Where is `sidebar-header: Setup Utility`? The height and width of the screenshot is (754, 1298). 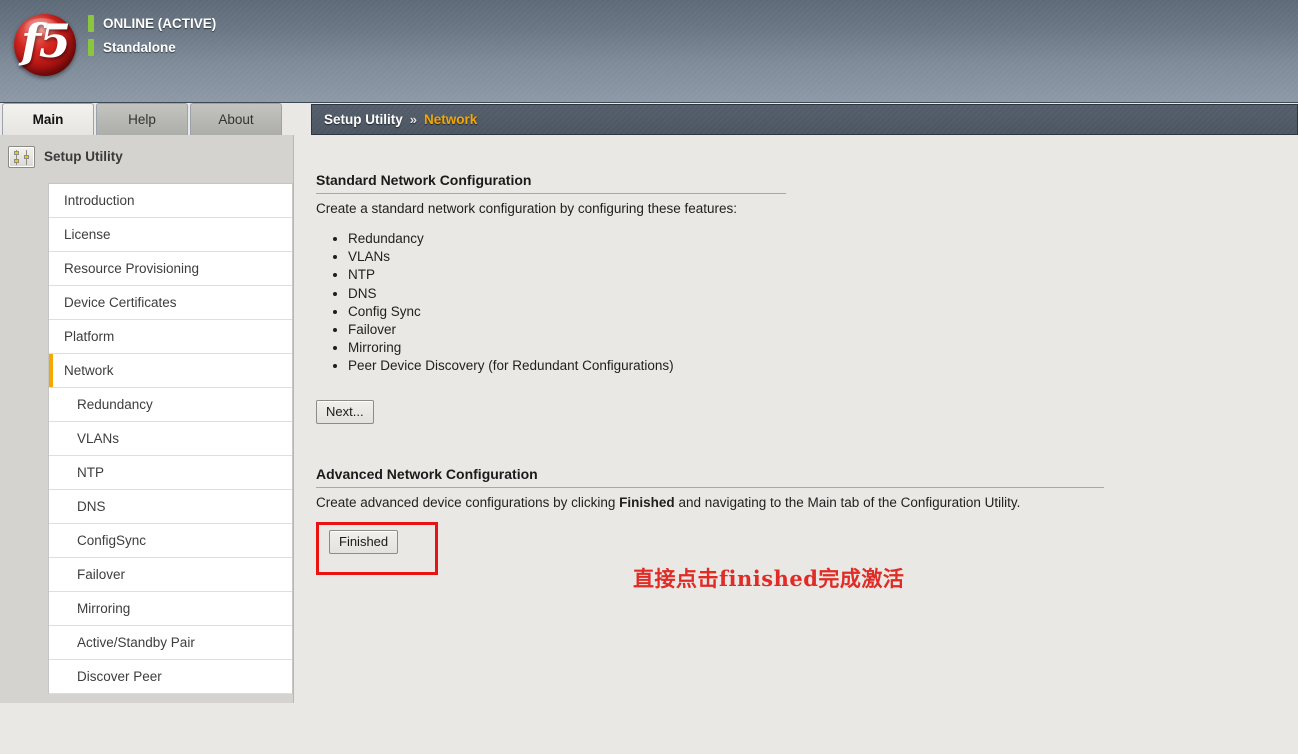 sidebar-header: Setup Utility is located at coordinates (147, 156).